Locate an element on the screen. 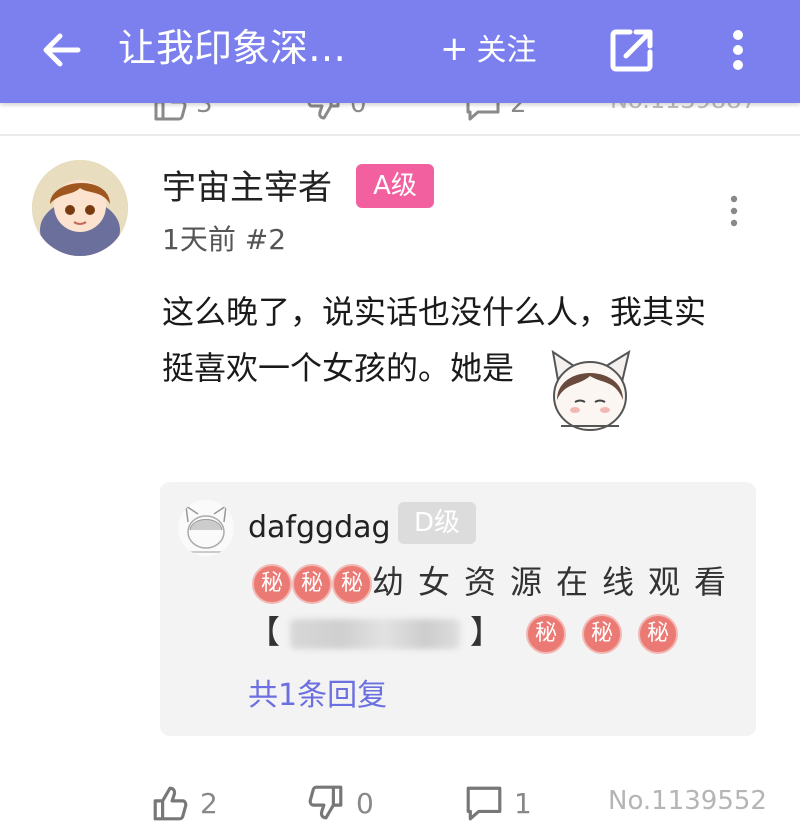  post-menu-button is located at coordinates (734, 211).